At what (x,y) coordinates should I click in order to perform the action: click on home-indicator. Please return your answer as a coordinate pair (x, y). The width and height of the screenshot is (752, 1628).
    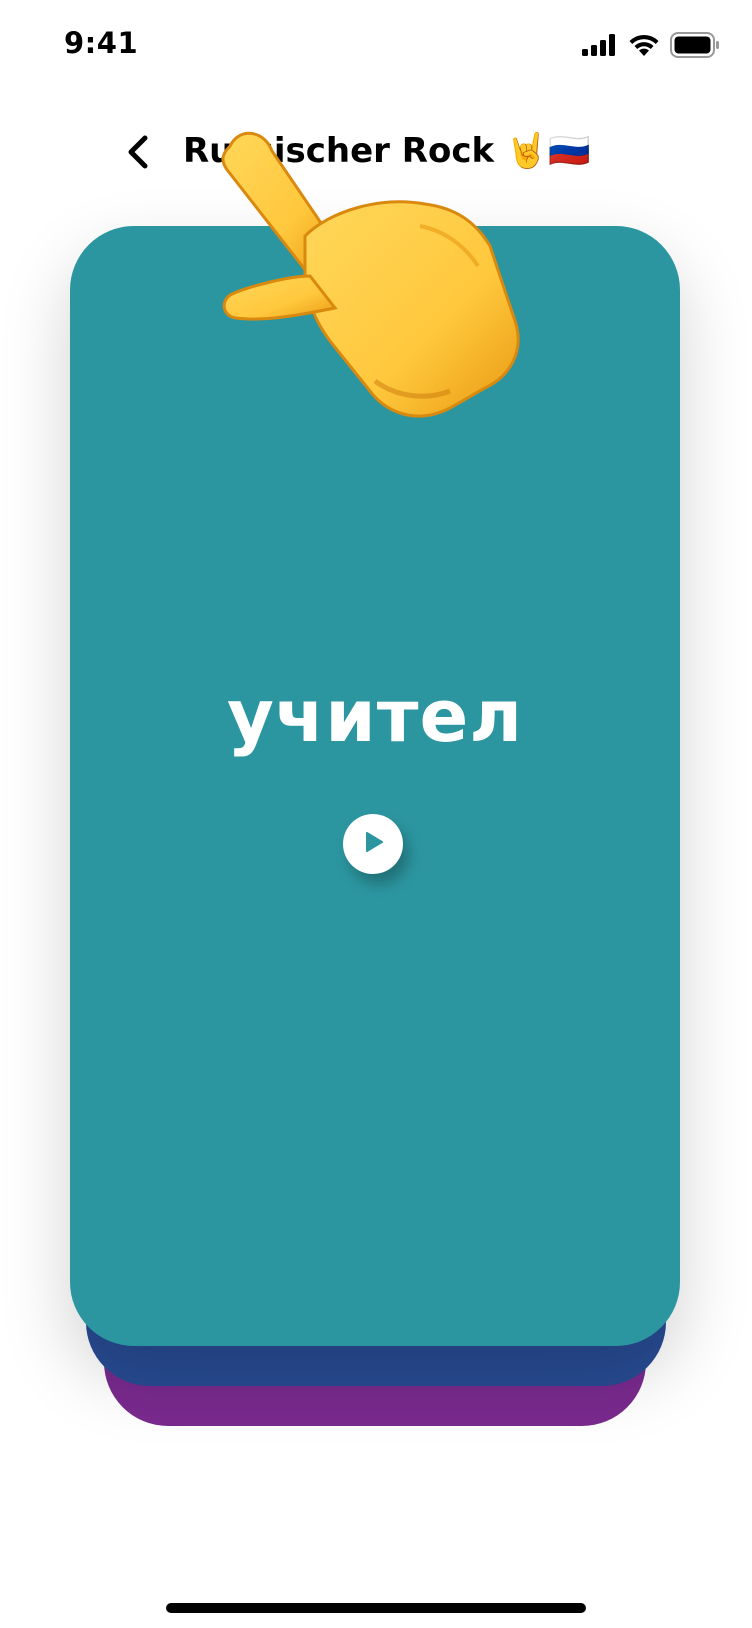
    Looking at the image, I should click on (376, 1608).